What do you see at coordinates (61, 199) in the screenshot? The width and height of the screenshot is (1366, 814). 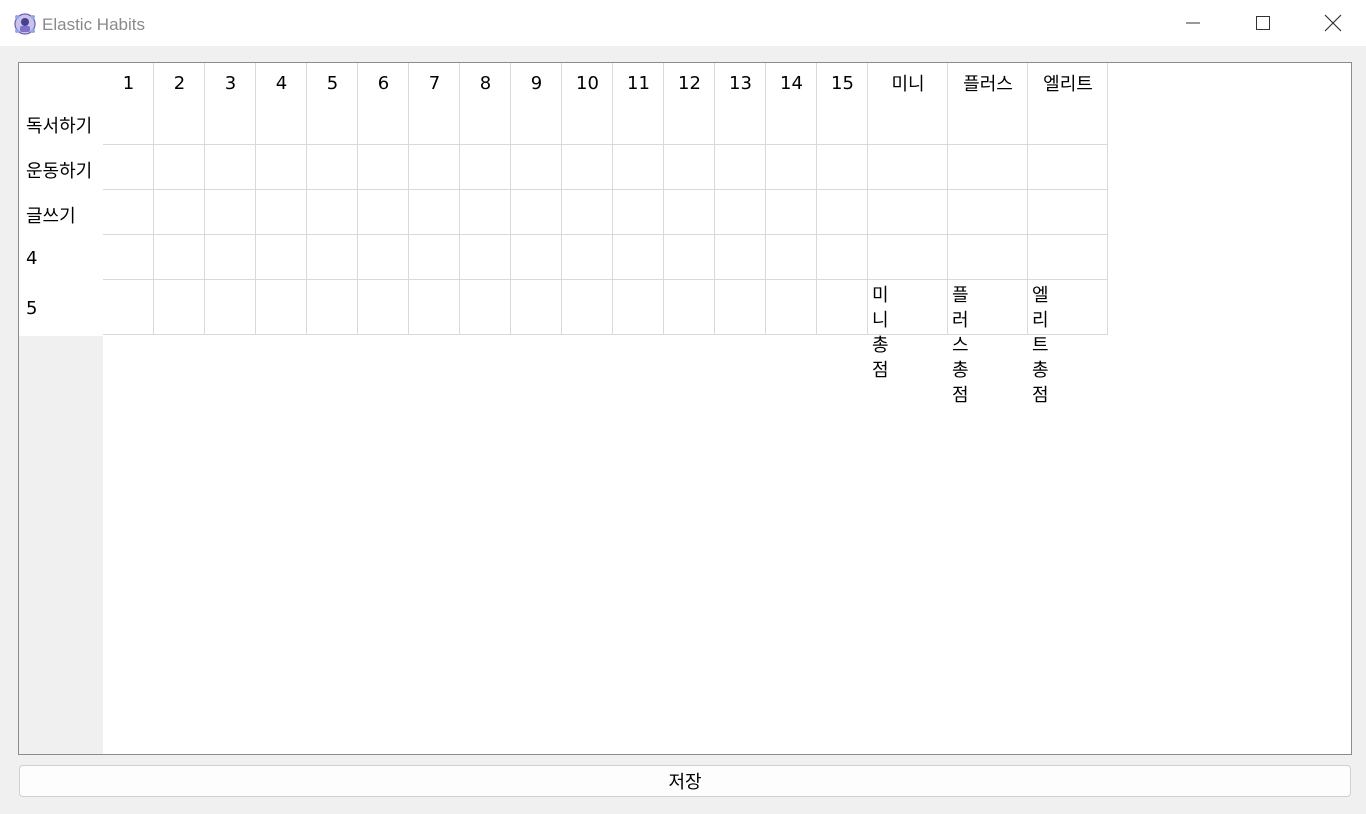 I see `row-header-area` at bounding box center [61, 199].